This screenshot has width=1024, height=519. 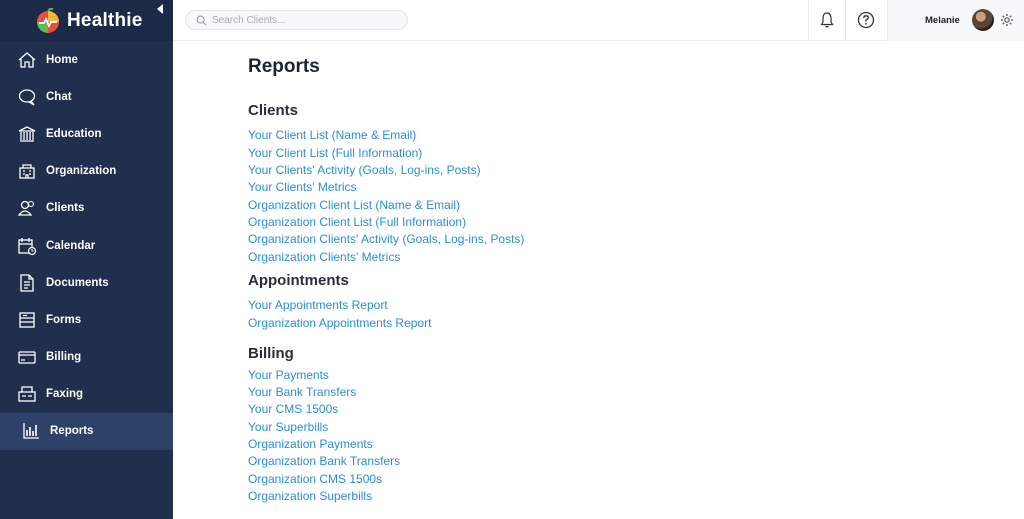 What do you see at coordinates (318, 305) in the screenshot?
I see `report-link: Your Appointments Report` at bounding box center [318, 305].